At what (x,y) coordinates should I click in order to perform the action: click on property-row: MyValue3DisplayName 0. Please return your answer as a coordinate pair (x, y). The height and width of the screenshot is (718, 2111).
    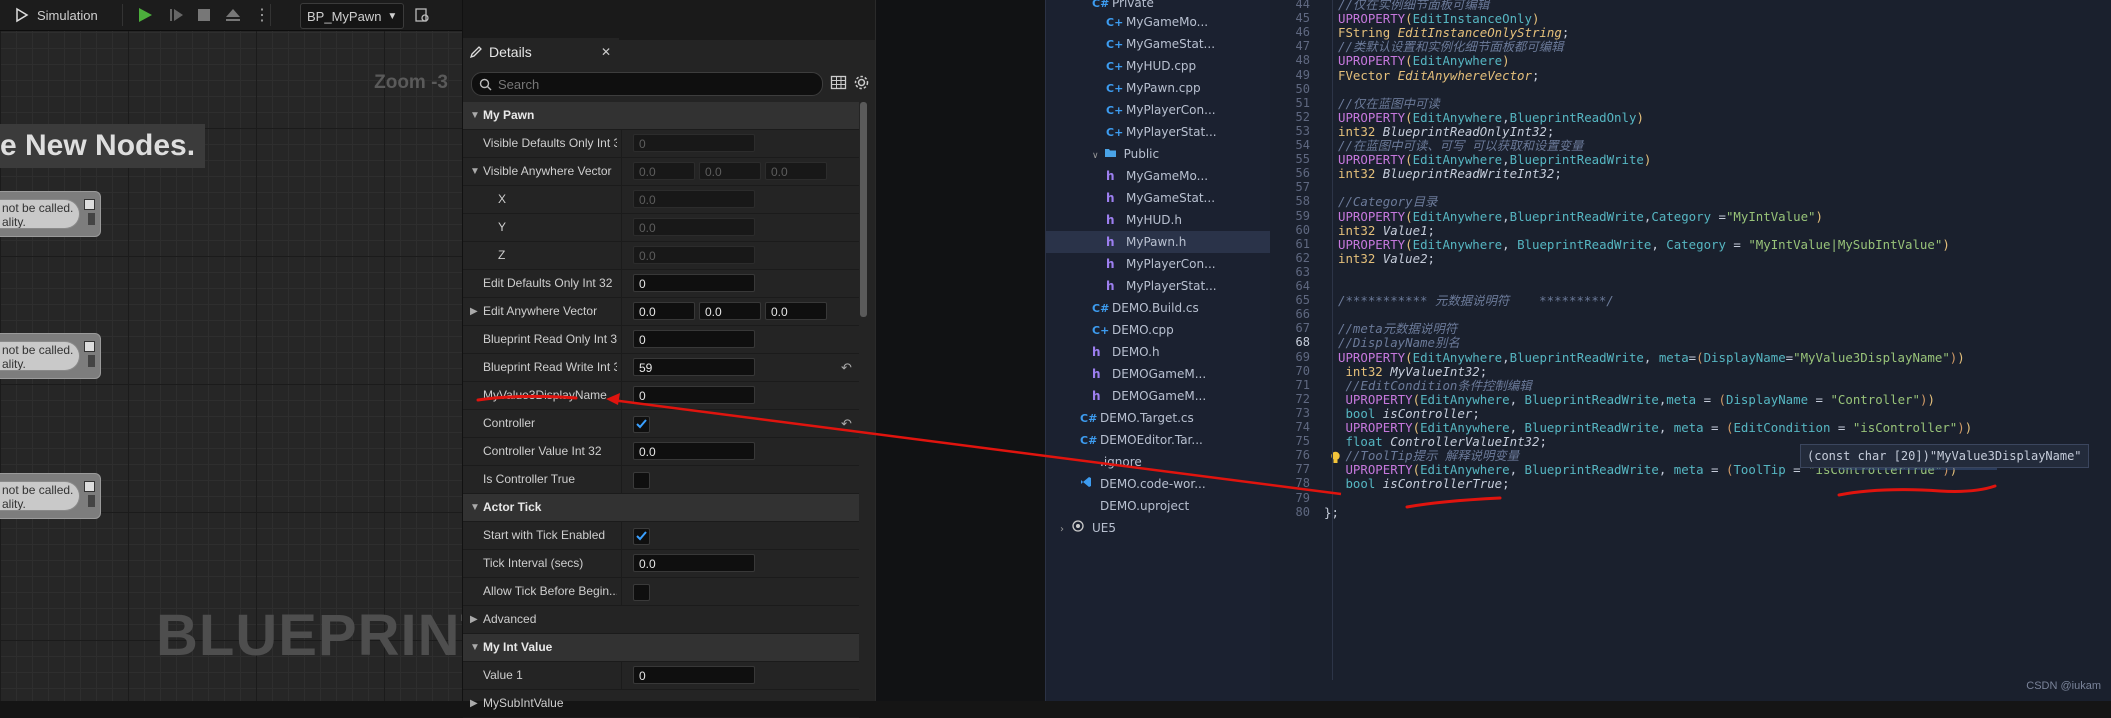
    Looking at the image, I should click on (661, 396).